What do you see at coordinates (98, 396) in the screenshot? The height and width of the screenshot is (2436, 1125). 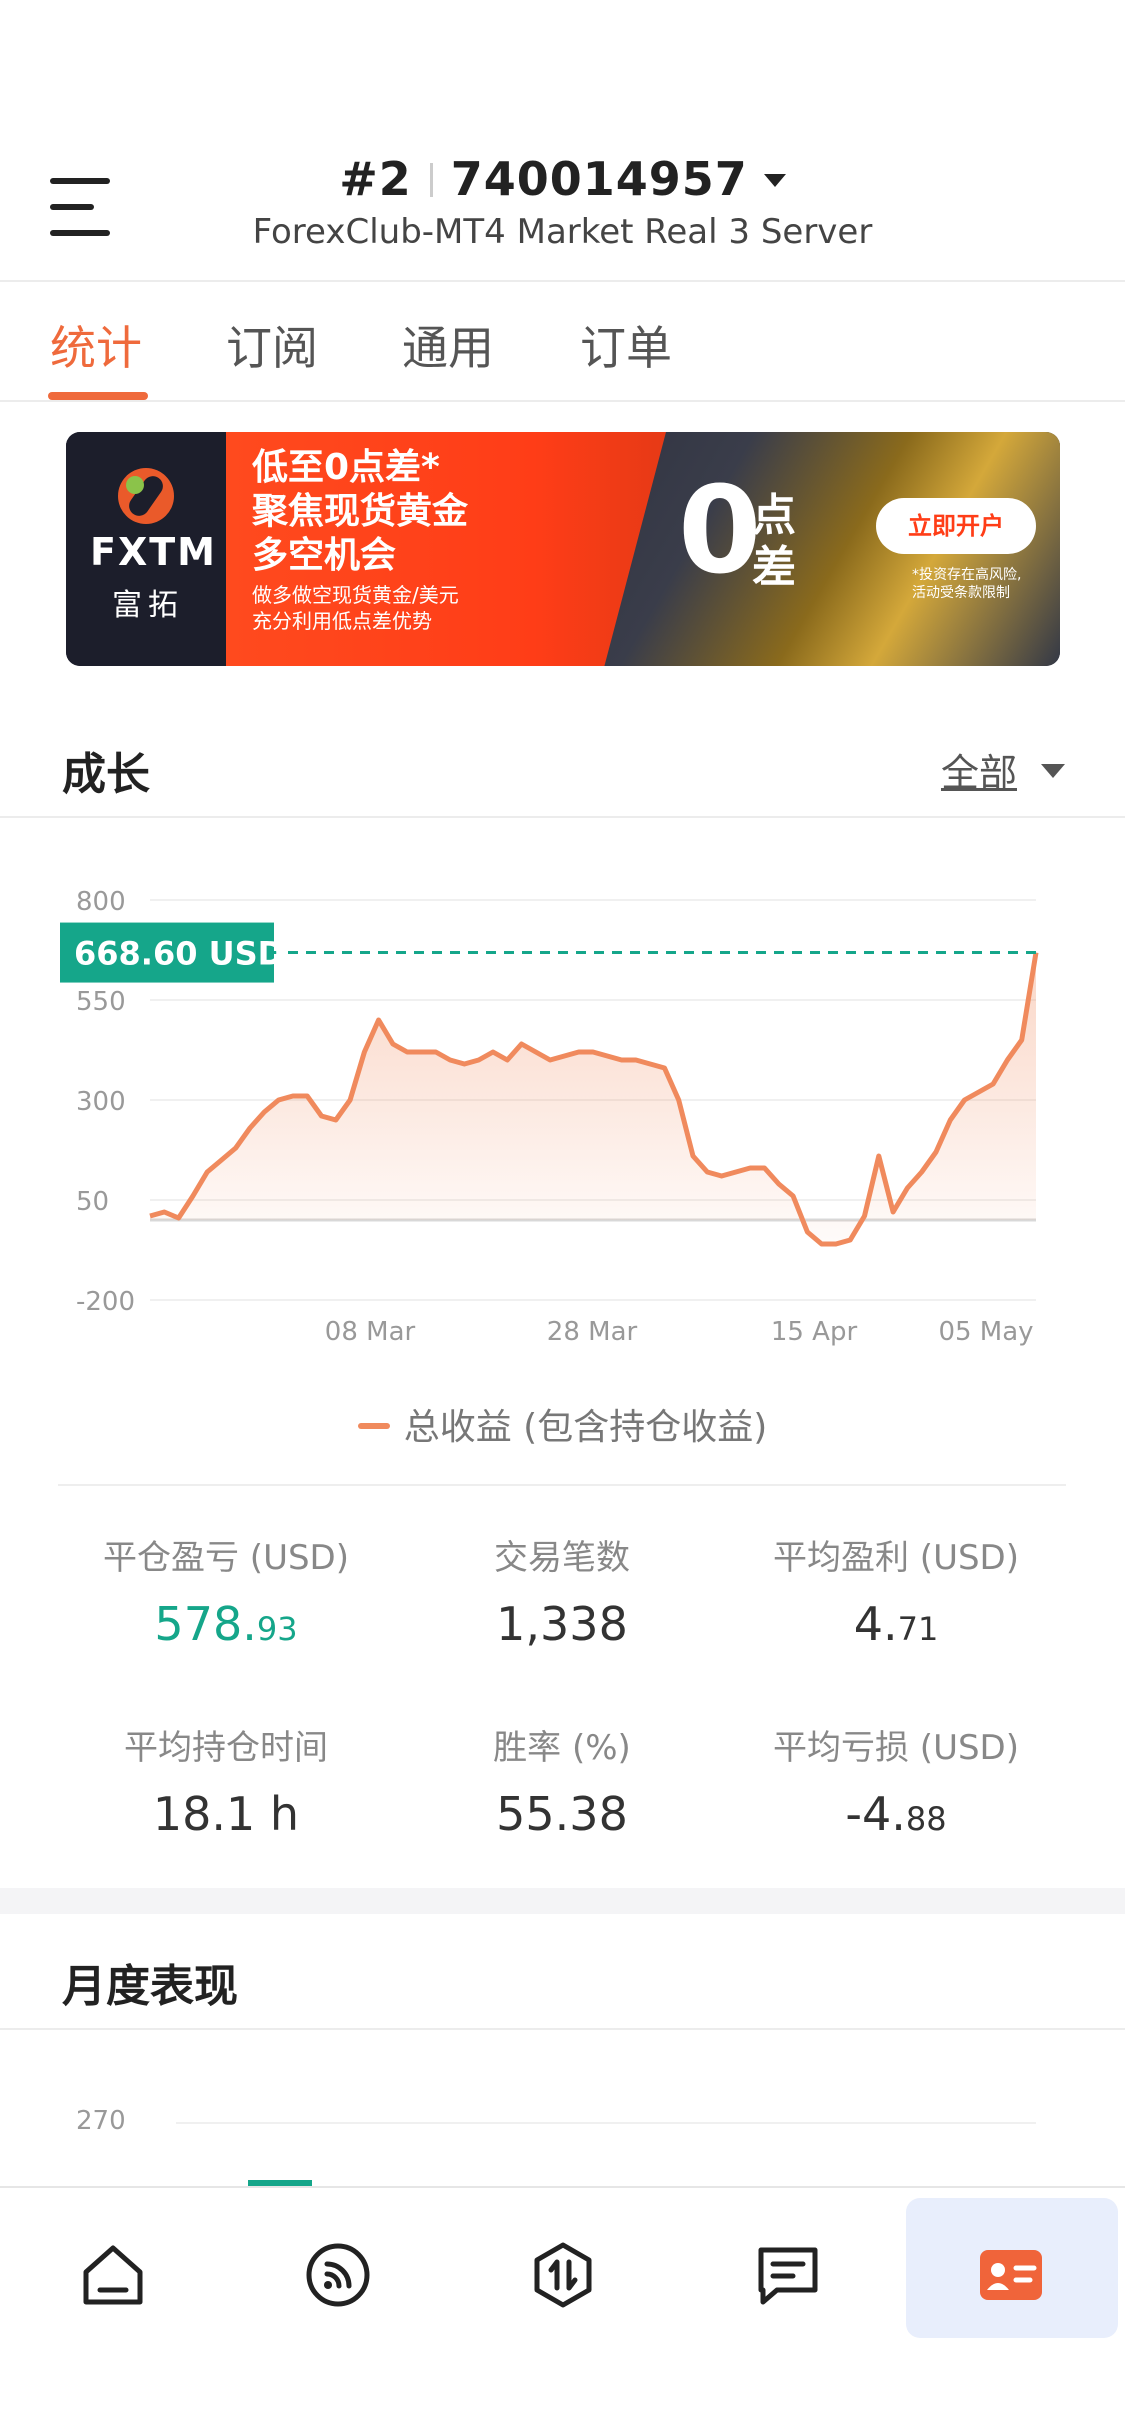 I see `active-tab-indicator` at bounding box center [98, 396].